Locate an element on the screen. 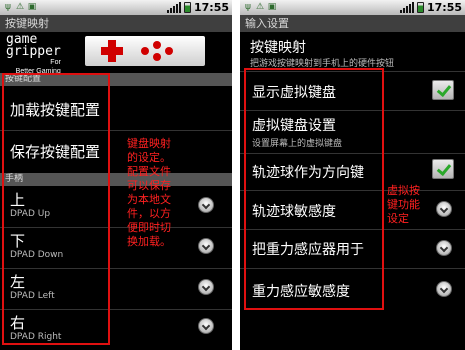 This screenshot has width=465, height=350. annotation-line: 虚拟按 is located at coordinates (403, 190).